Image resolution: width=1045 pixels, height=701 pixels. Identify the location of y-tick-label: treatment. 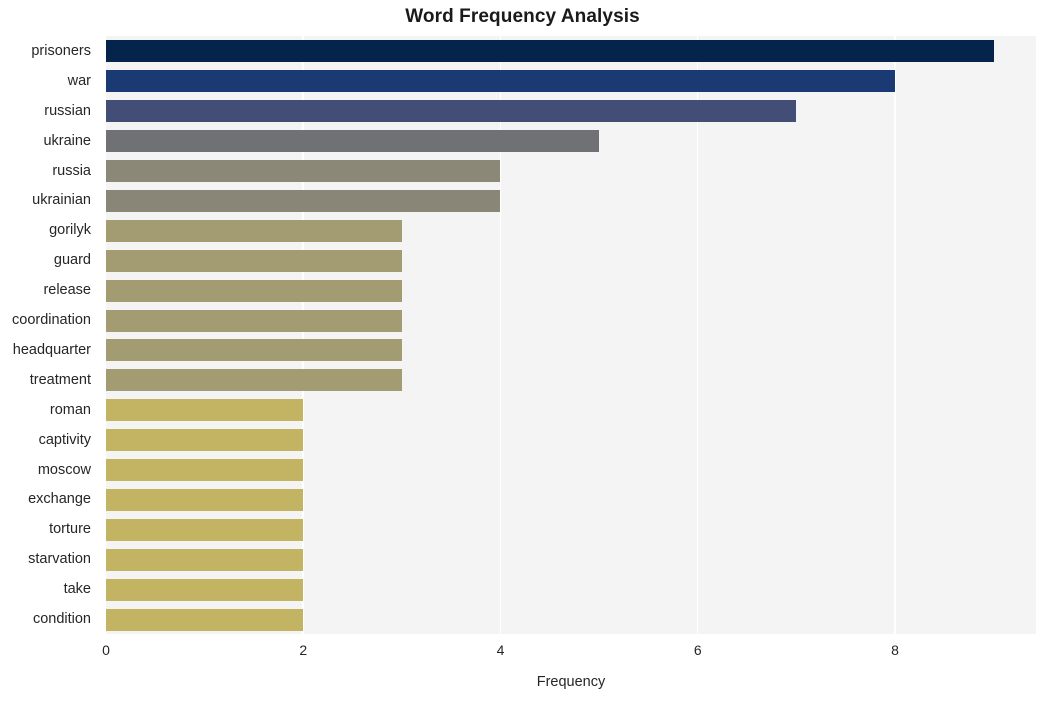
(60, 379).